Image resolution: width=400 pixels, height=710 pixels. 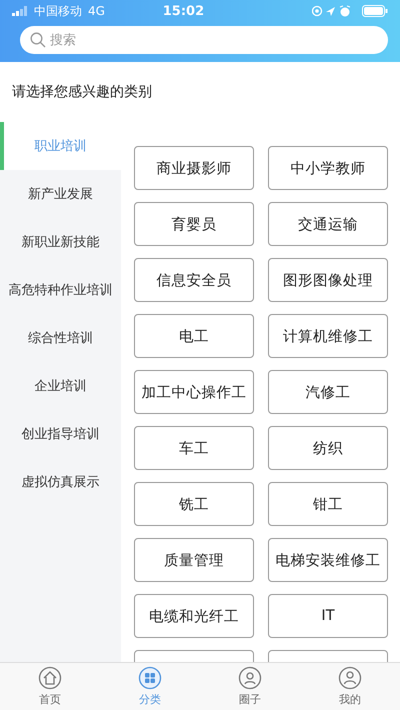 I want to click on sidebar-item: 高危特种作业培训, so click(x=60, y=290).